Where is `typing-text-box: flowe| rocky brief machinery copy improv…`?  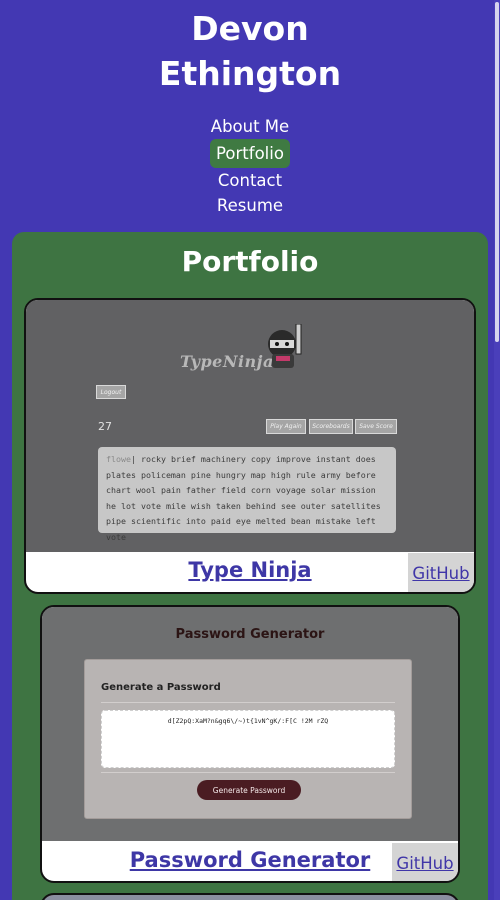
typing-text-box: flowe| rocky brief machinery copy improv… is located at coordinates (247, 494).